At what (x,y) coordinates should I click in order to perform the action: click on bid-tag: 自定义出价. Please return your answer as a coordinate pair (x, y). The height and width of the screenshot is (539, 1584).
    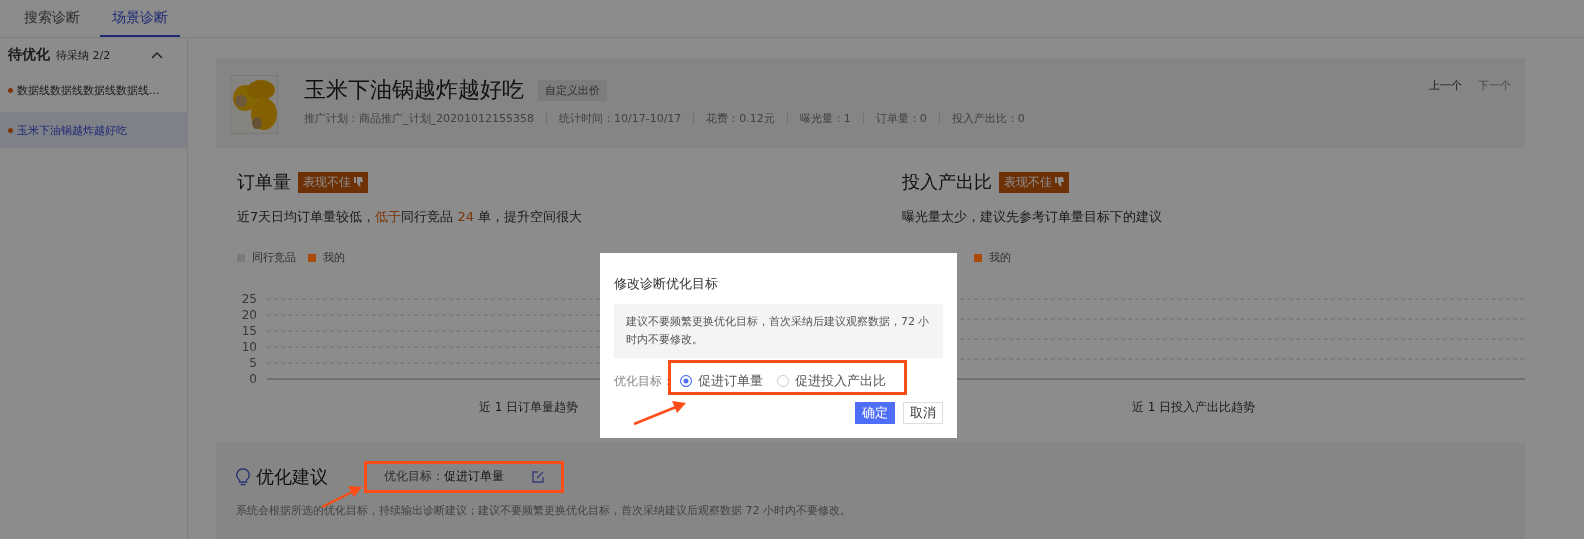
    Looking at the image, I should click on (572, 90).